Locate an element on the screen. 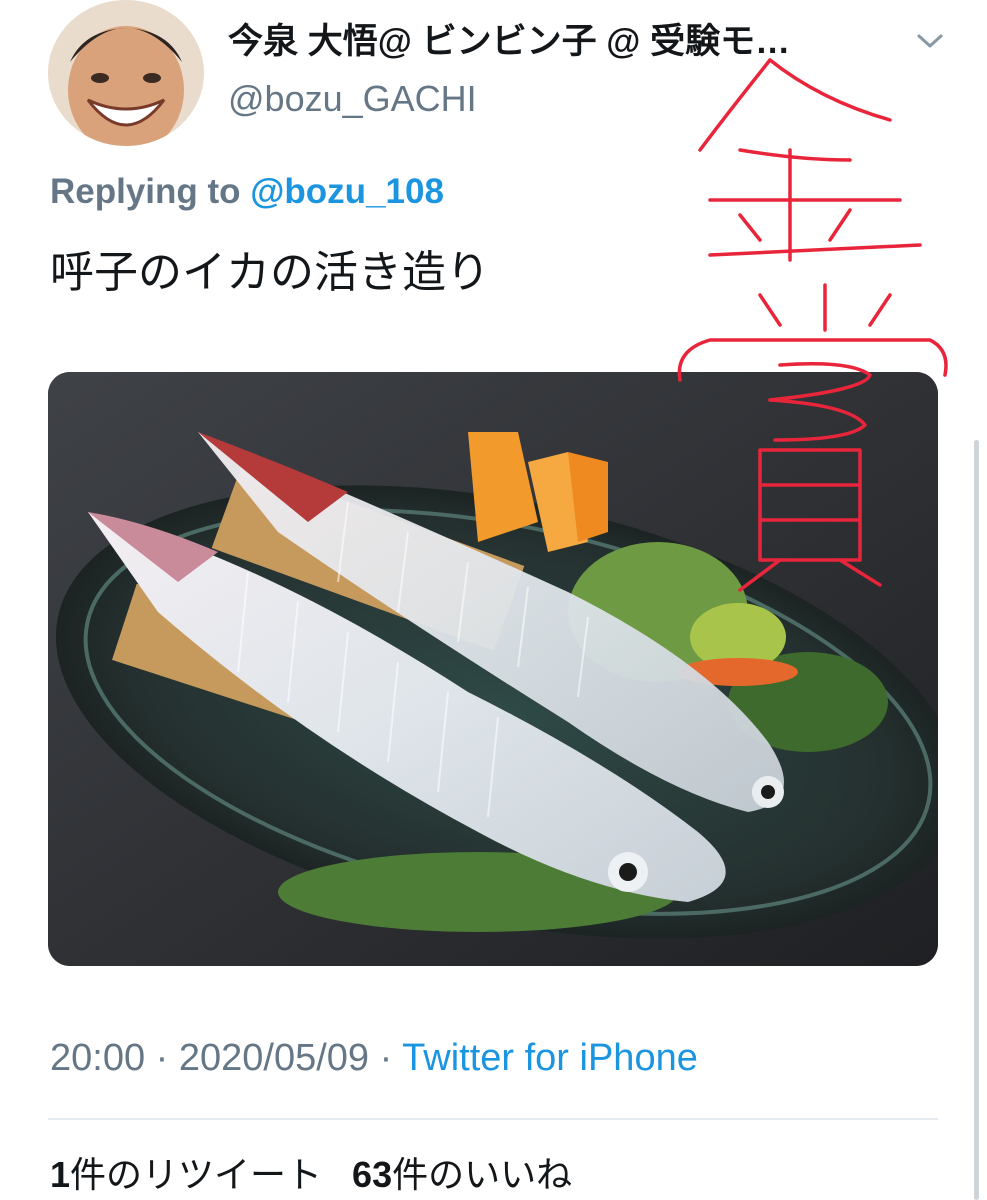 This screenshot has width=987, height=1200. retweets-stat: 1件のリツイート is located at coordinates (186, 1174).